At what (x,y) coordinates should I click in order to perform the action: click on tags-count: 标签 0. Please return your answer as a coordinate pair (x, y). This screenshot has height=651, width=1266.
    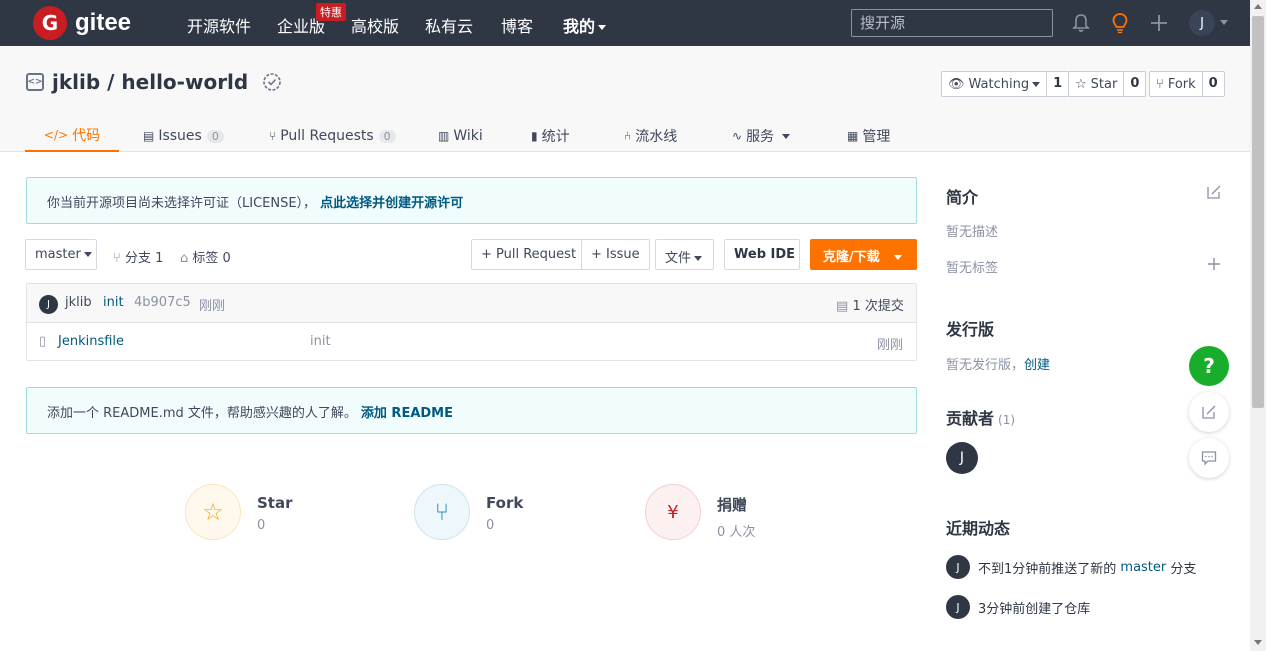
    Looking at the image, I should click on (211, 258).